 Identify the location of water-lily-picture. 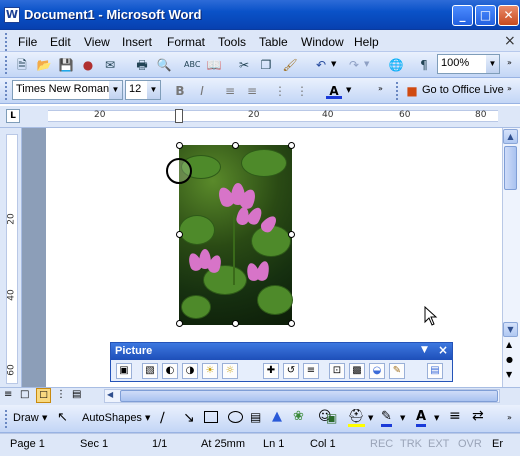
(236, 235).